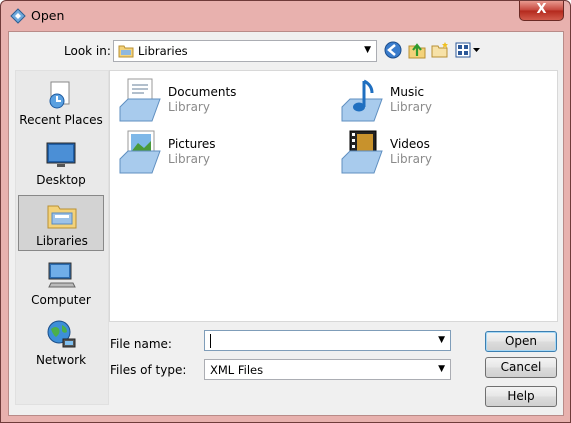 The image size is (571, 423). What do you see at coordinates (237, 370) in the screenshot?
I see `file-type-value: XML Files` at bounding box center [237, 370].